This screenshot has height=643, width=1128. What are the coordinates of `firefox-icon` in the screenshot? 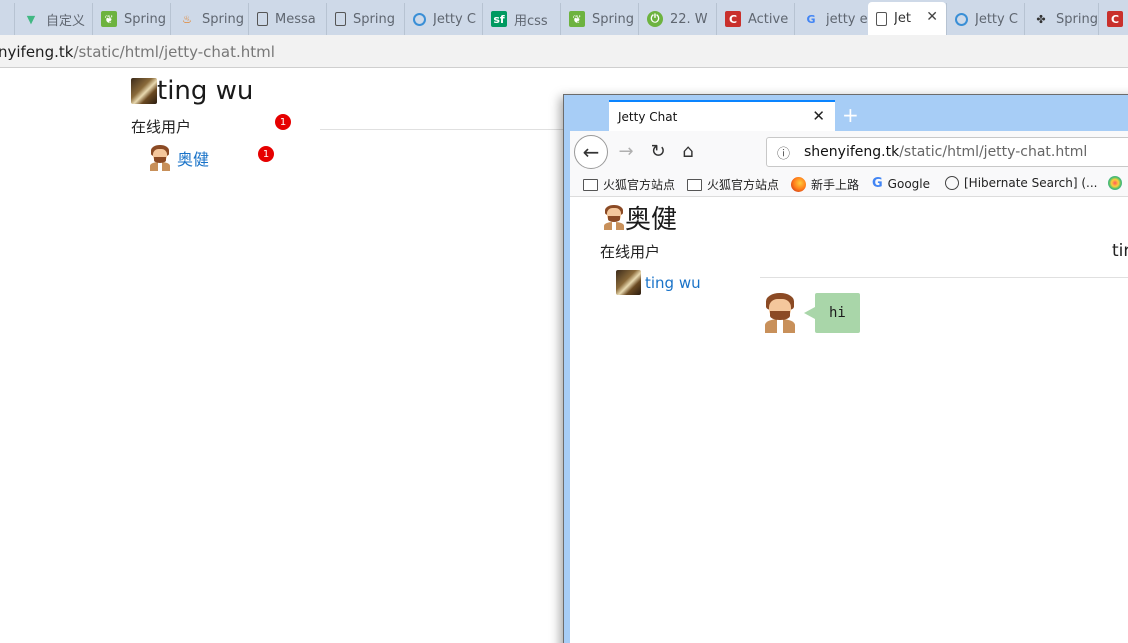 It's located at (798, 184).